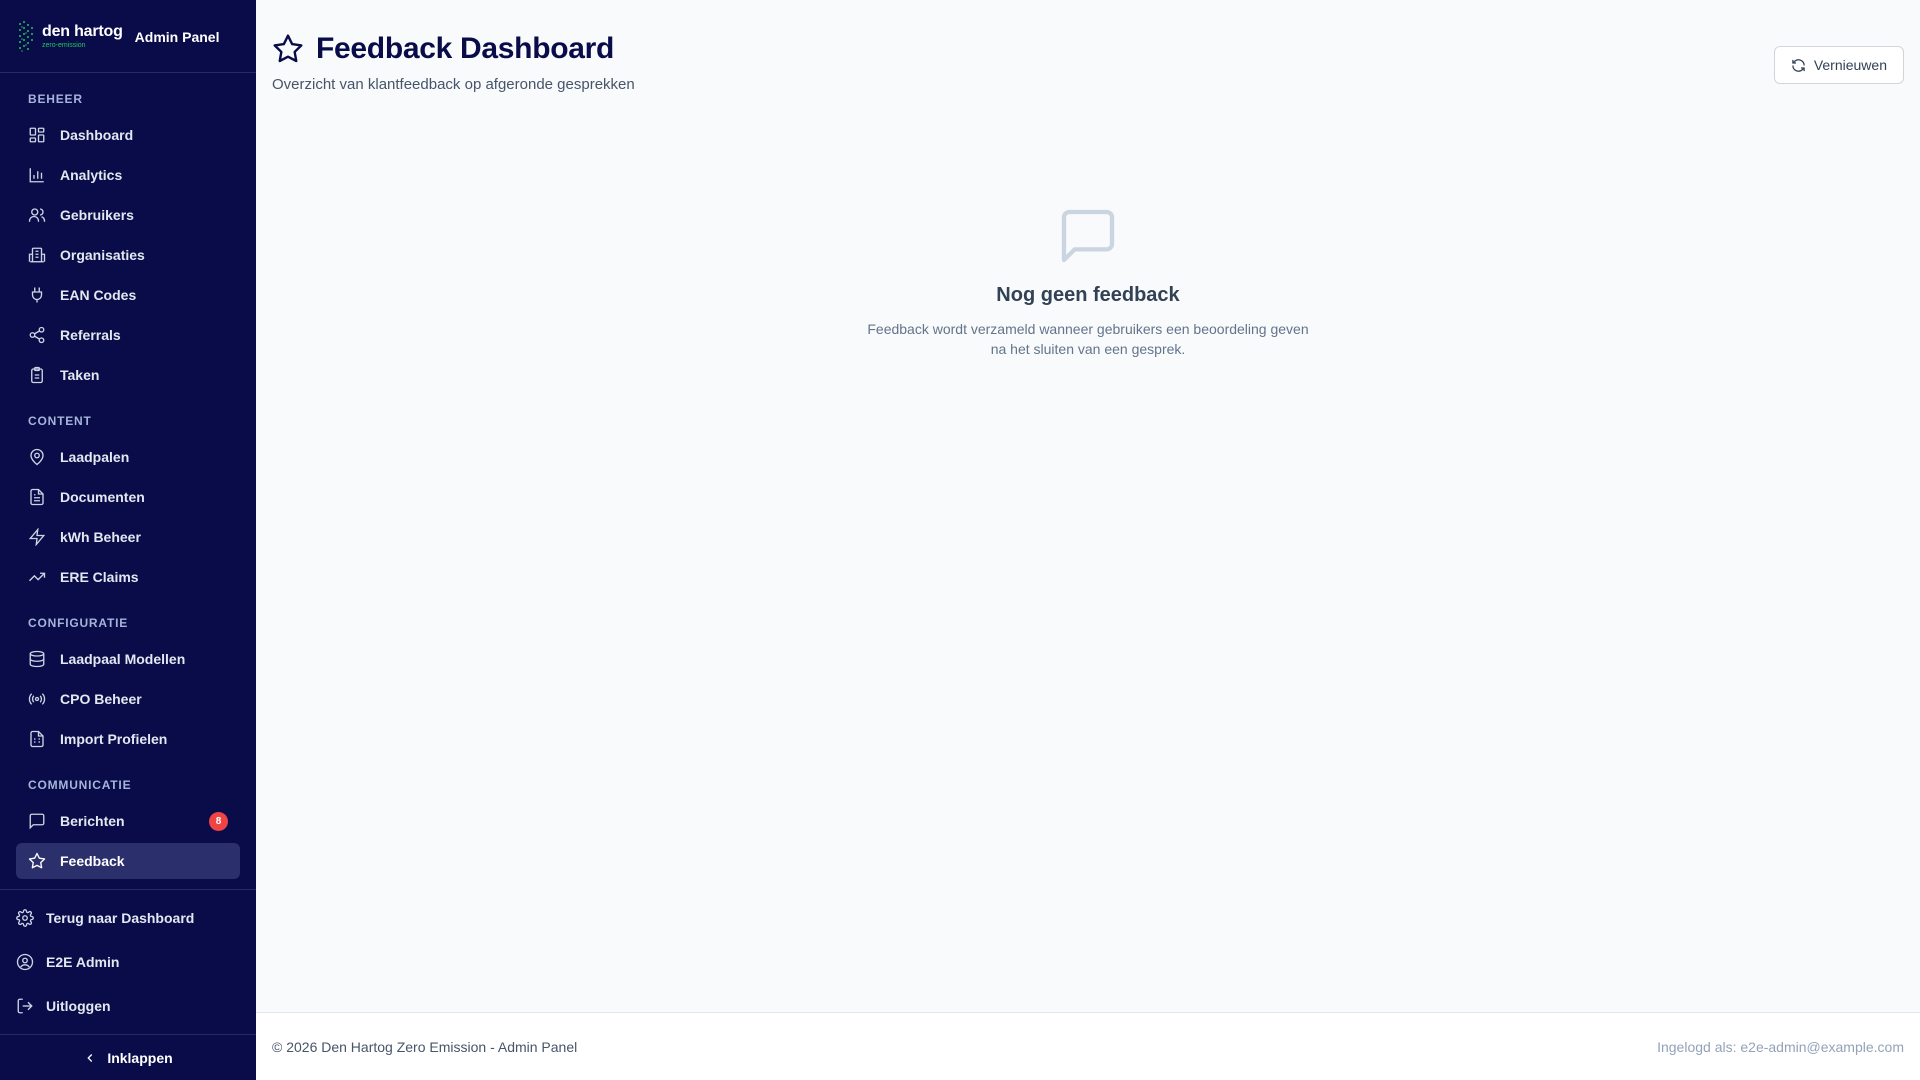 The width and height of the screenshot is (1920, 1080). I want to click on refresh-label: Vernieuwen, so click(1850, 65).